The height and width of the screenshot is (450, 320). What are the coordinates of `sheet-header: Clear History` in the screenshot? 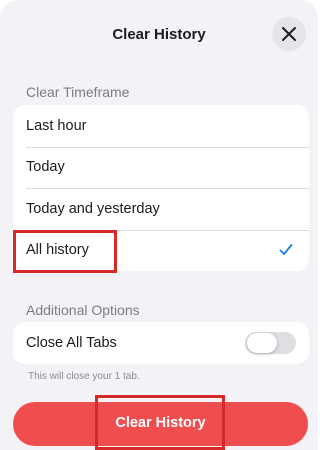 It's located at (159, 33).